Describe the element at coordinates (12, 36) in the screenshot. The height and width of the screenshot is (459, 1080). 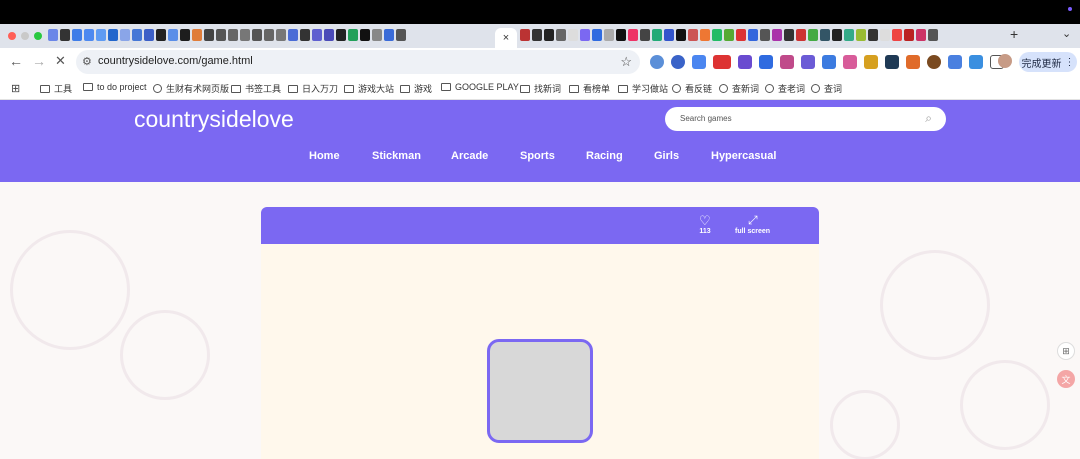
I see `close-window-icon` at that location.